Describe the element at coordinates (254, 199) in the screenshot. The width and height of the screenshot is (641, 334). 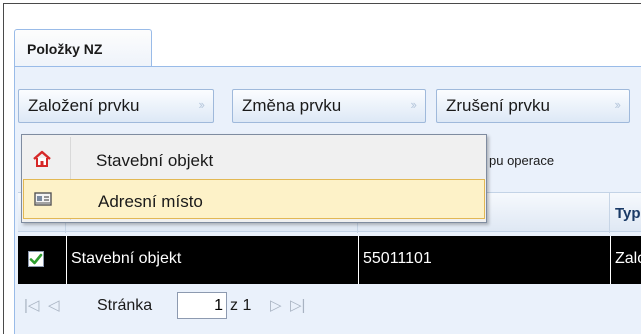
I see `menu-item-address-point: Adresní místo` at that location.